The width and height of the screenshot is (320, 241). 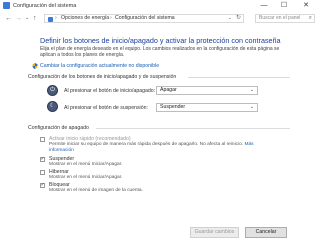 What do you see at coordinates (42, 159) in the screenshot?
I see `sleep-checkbox` at bounding box center [42, 159].